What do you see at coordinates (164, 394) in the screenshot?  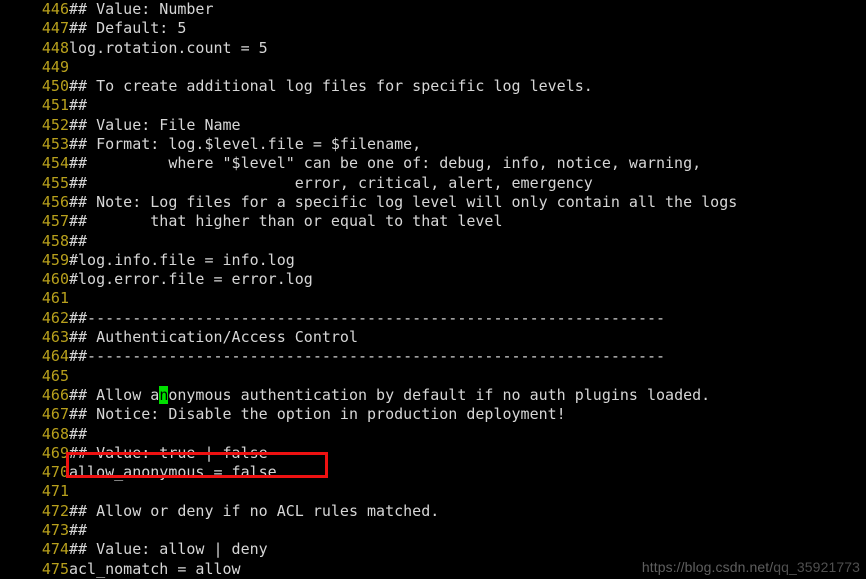 I see `text-cursor-block: n` at bounding box center [164, 394].